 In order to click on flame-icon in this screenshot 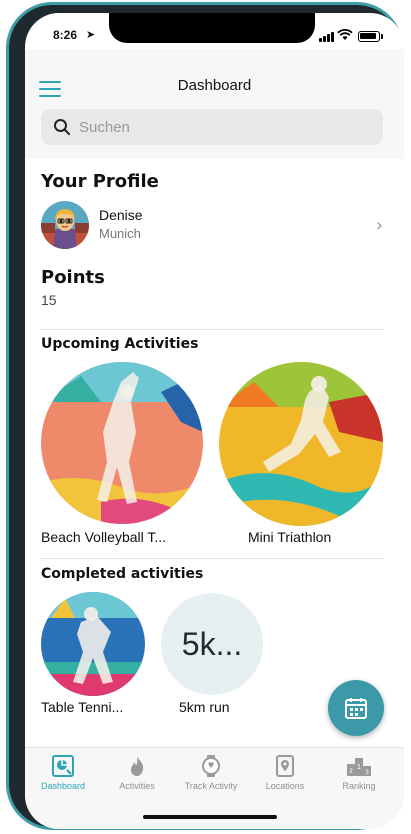, I will do `click(137, 766)`.